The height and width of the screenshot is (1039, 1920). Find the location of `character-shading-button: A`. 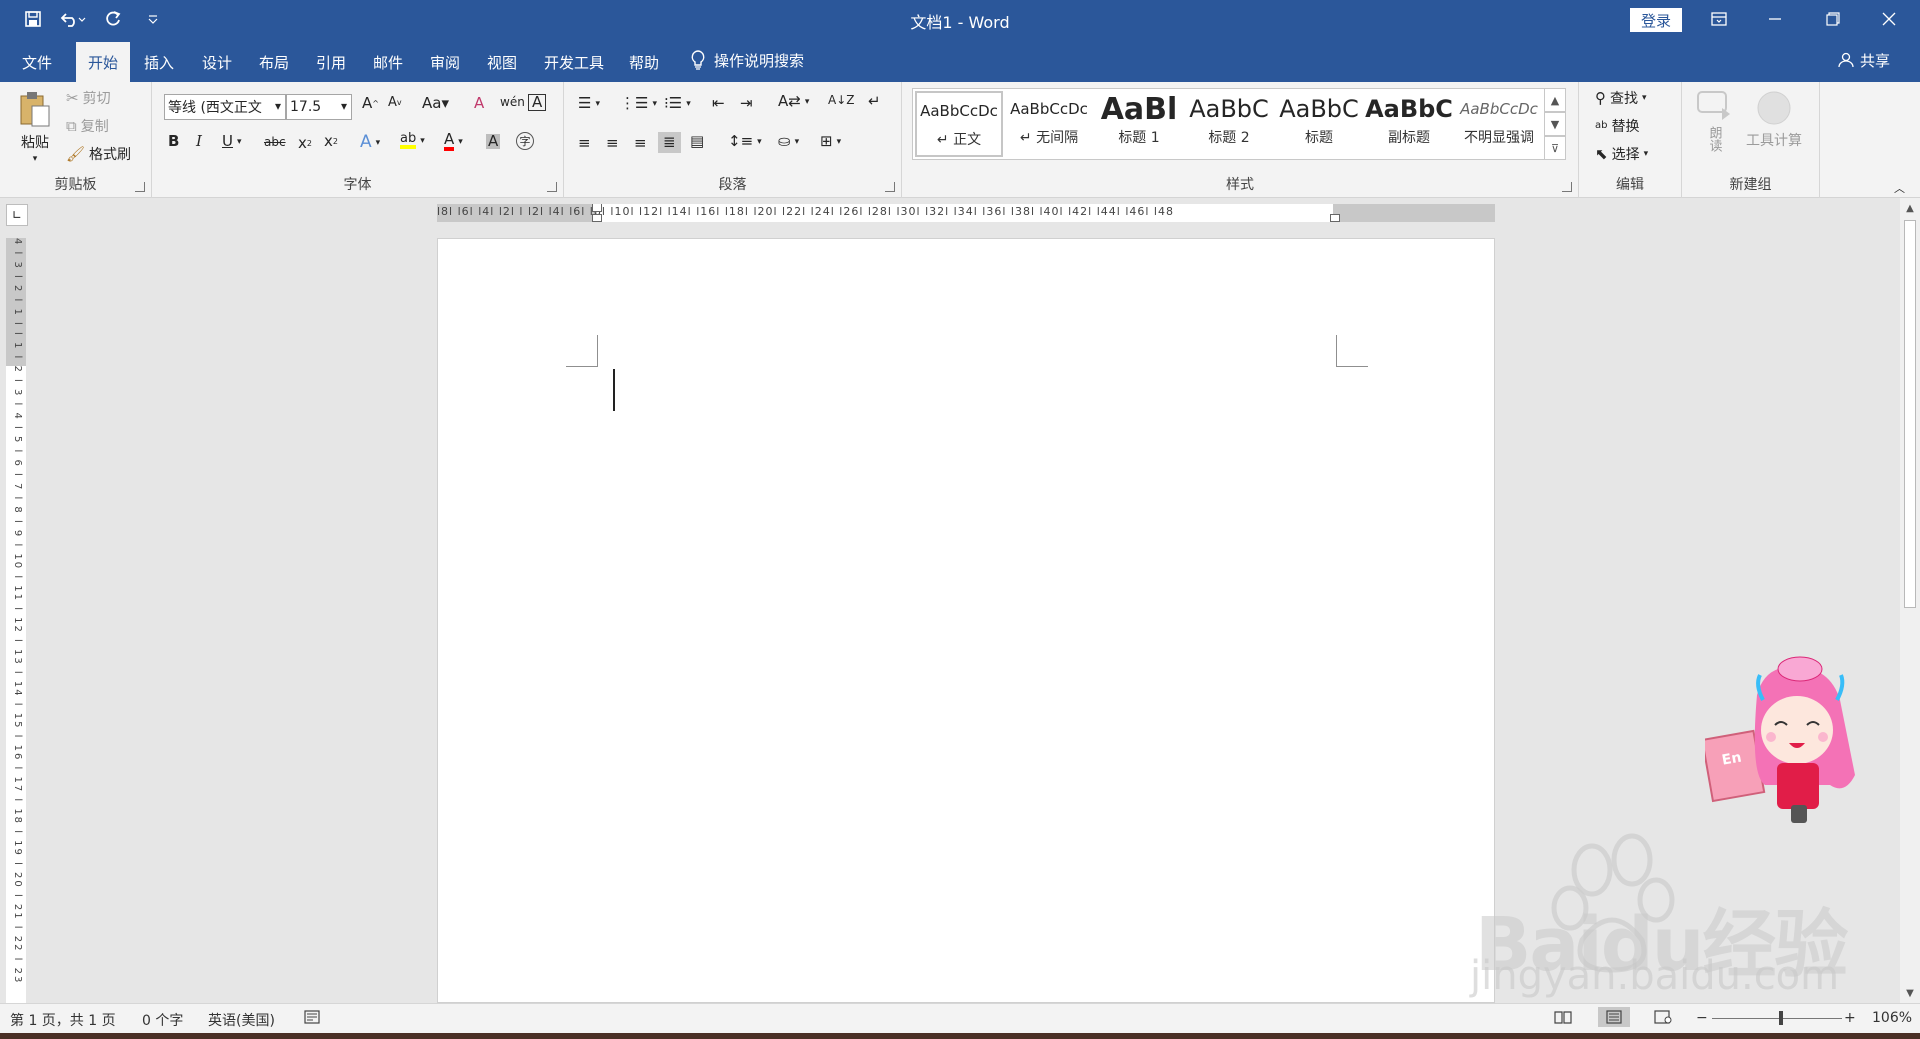

character-shading-button: A is located at coordinates (493, 141).